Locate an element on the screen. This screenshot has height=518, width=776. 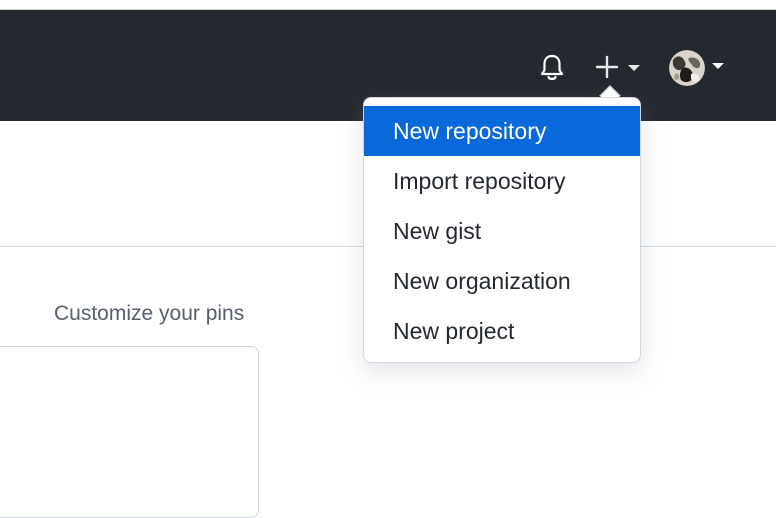
menu-item-new-gist: New gist is located at coordinates (502, 231).